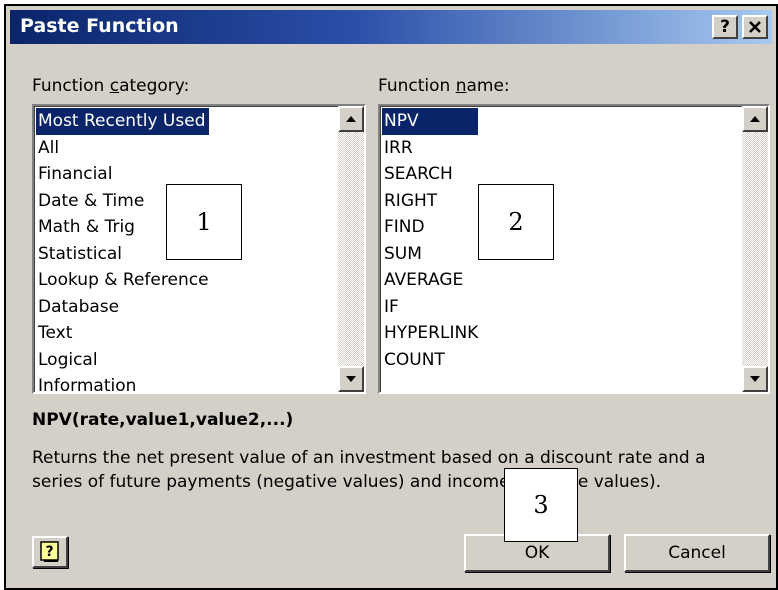 The image size is (778, 590). Describe the element at coordinates (204, 222) in the screenshot. I see `annotation-1: 1` at that location.